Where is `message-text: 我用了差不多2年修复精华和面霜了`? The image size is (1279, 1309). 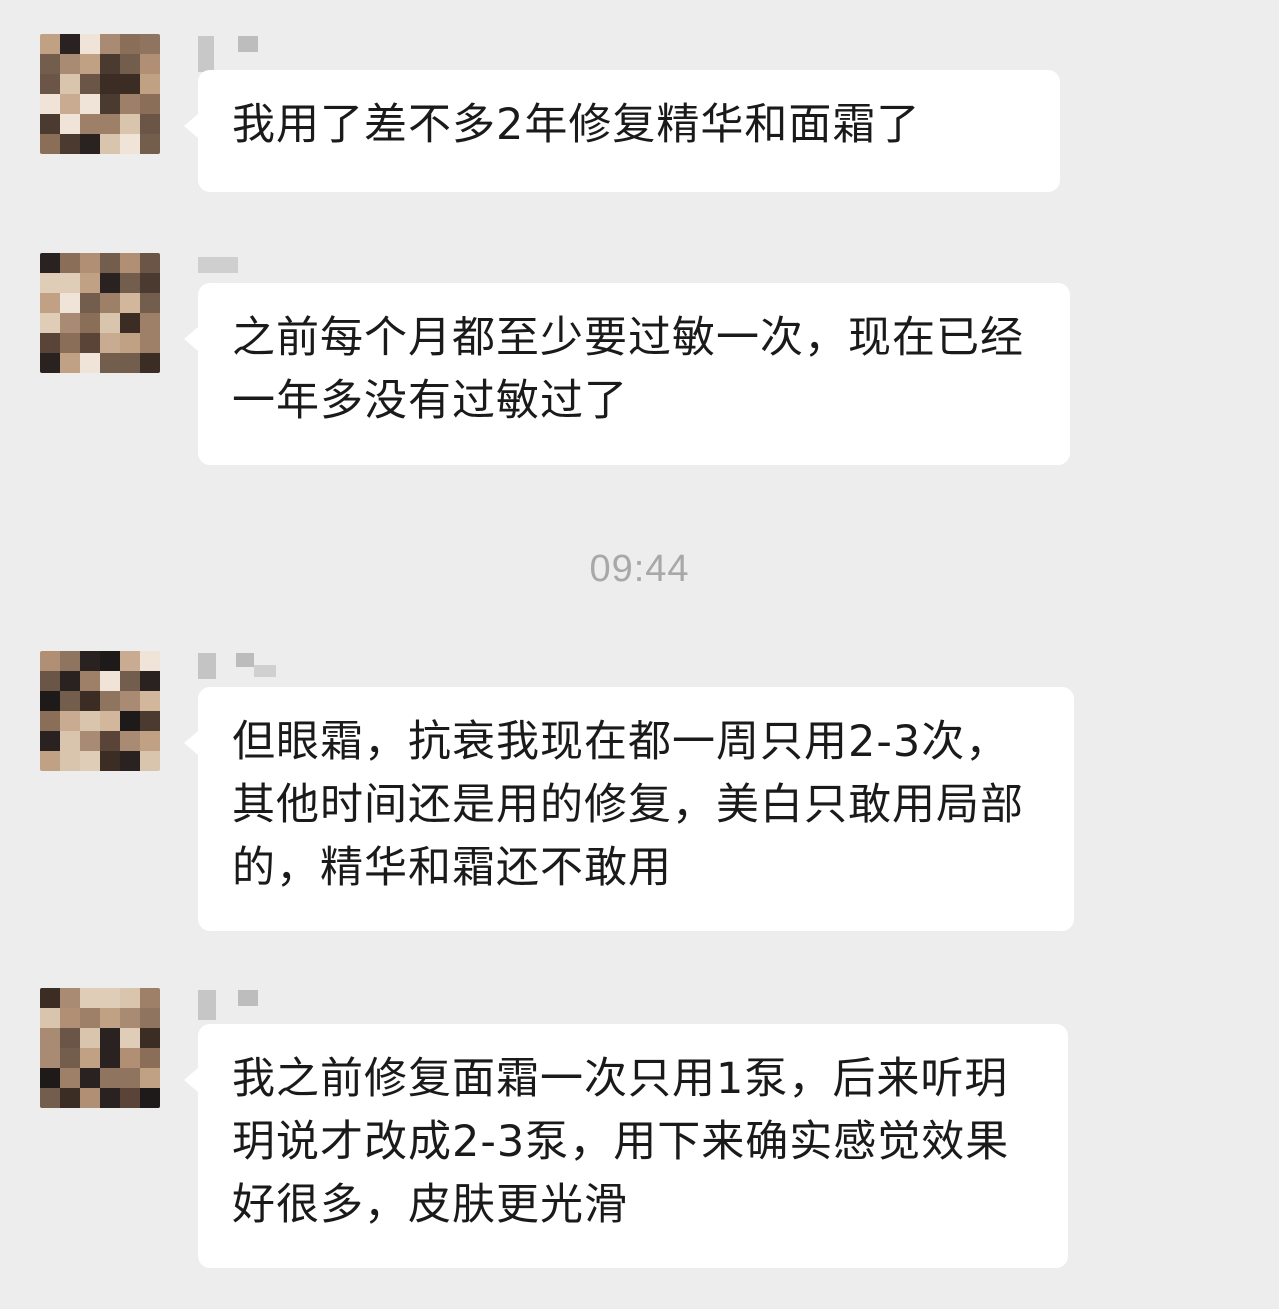
message-text: 我用了差不多2年修复精华和面霜了 is located at coordinates (576, 125).